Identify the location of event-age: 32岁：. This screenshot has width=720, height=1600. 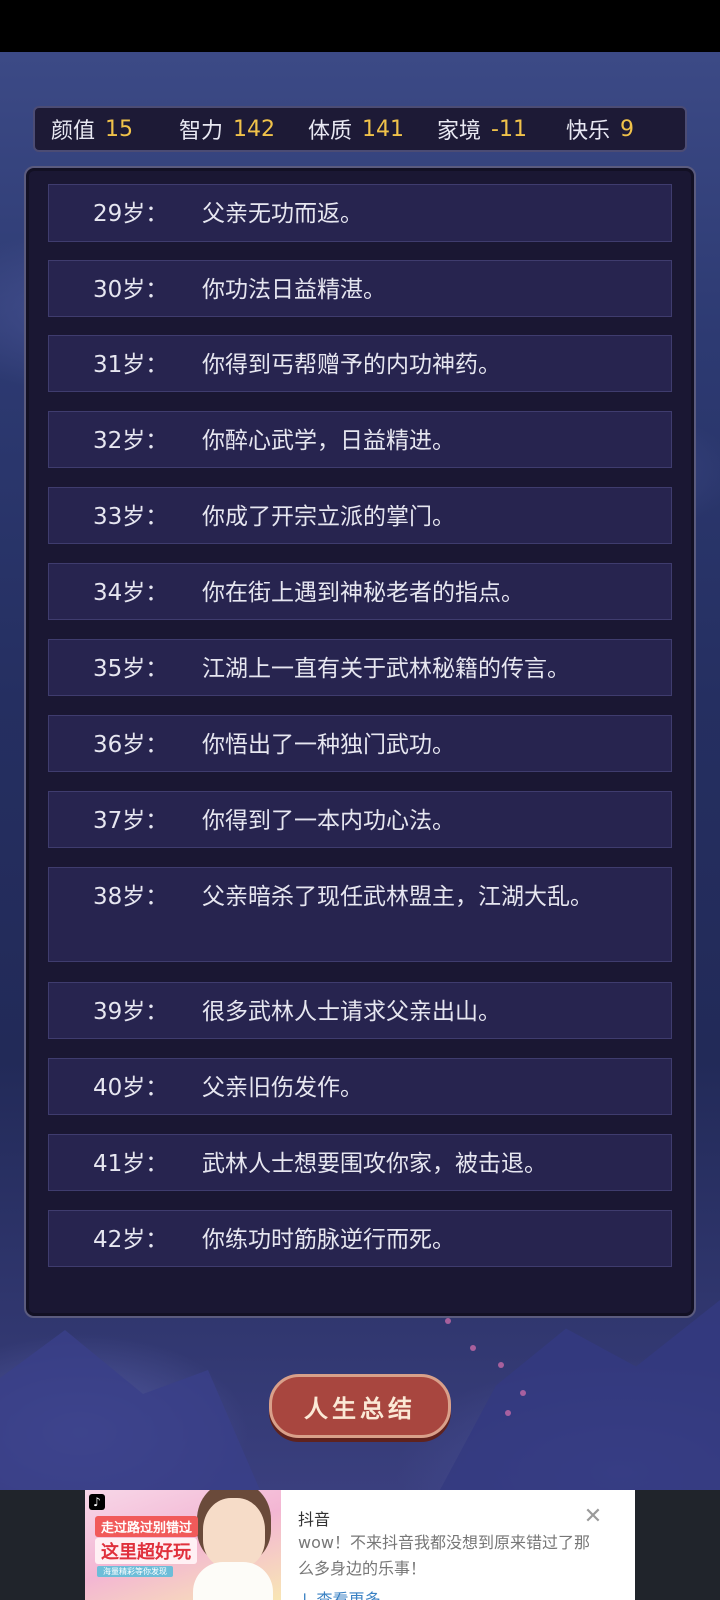
(131, 441).